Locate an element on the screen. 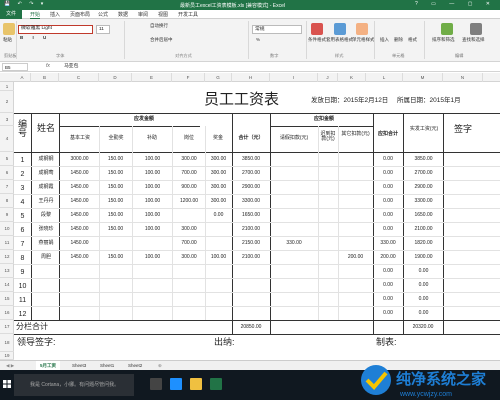 The height and width of the screenshot is (402, 500). cell-deduct-total: 330.00 is located at coordinates (388, 243).